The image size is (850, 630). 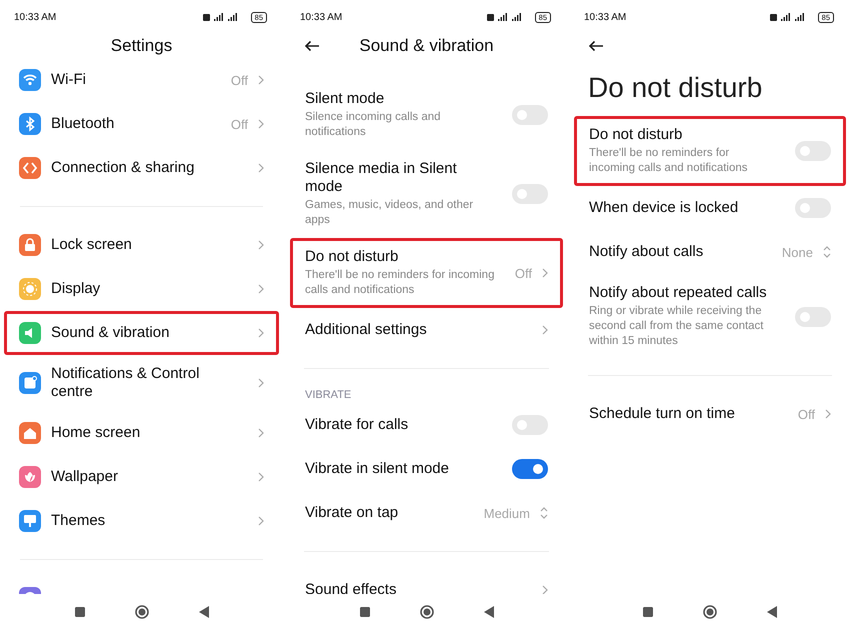 I want to click on settings-row: Bluetooth Off, so click(x=141, y=124).